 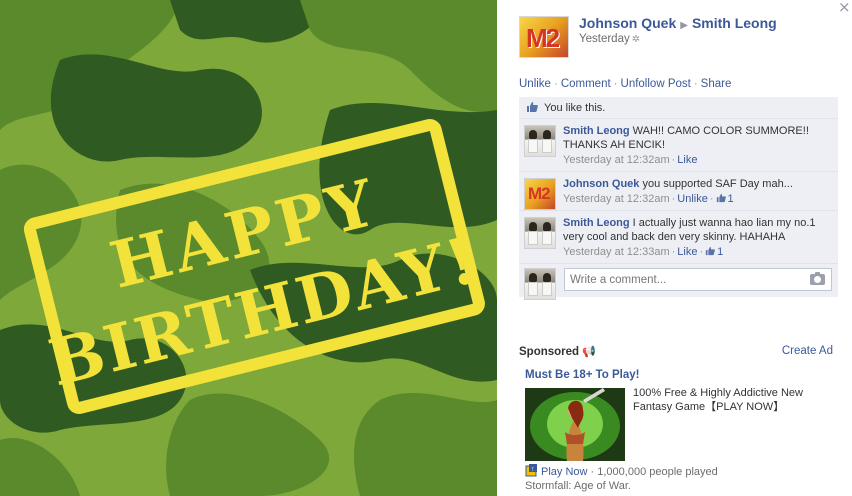 I want to click on ad-game-character-image, so click(x=575, y=424).